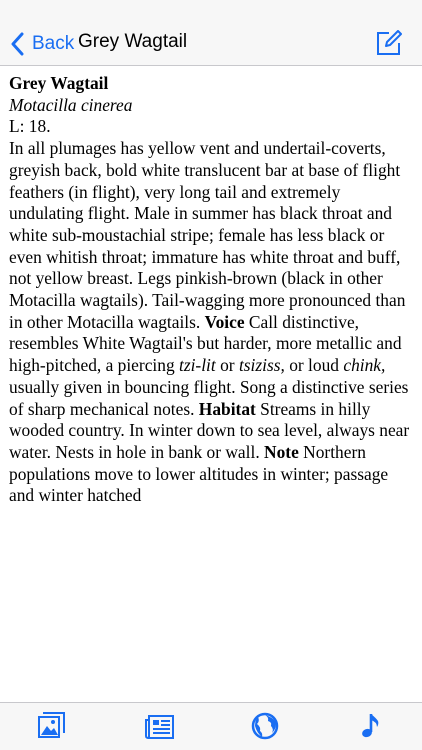  What do you see at coordinates (227, 408) in the screenshot?
I see `habitat-heading: Habitat` at bounding box center [227, 408].